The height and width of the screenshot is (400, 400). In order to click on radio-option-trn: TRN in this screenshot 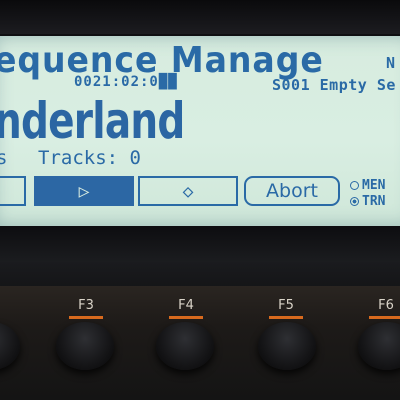, I will do `click(367, 201)`.